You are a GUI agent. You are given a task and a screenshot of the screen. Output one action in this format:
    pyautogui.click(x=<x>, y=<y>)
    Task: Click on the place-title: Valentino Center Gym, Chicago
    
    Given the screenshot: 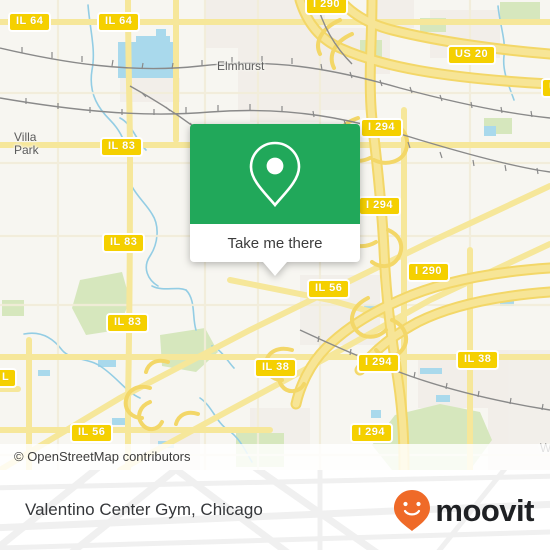 What is the action you would take?
    pyautogui.click(x=144, y=509)
    